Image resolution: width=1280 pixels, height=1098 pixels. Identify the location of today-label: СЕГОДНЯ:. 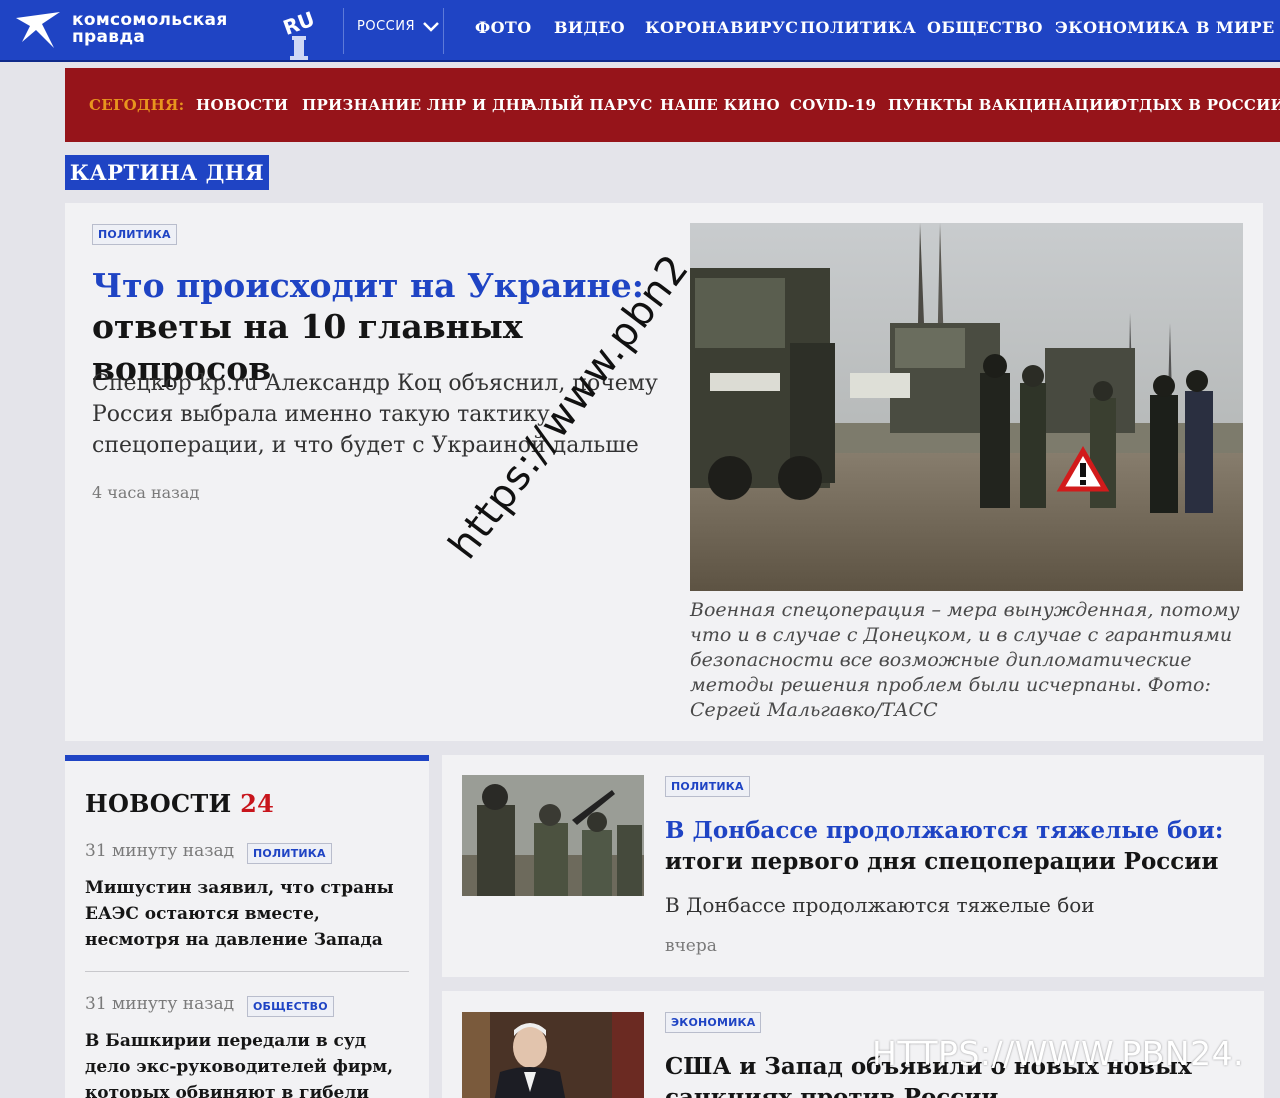
(137, 105).